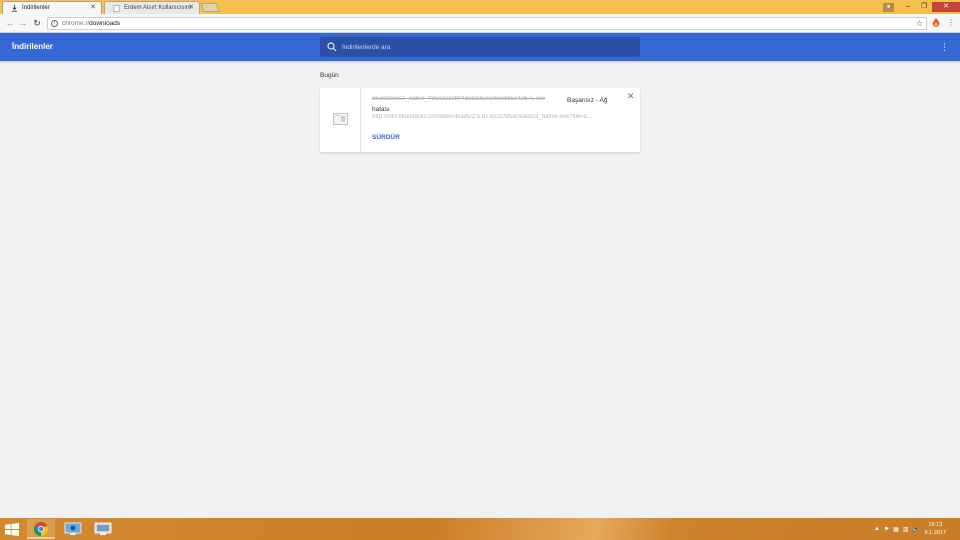  I want to click on page-title: İndirilenler, so click(32, 46).